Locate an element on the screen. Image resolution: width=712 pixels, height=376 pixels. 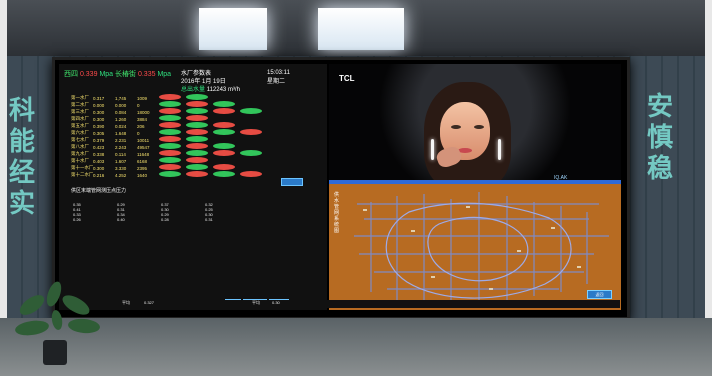
water-output-value: 112243 is located at coordinates (216, 90).